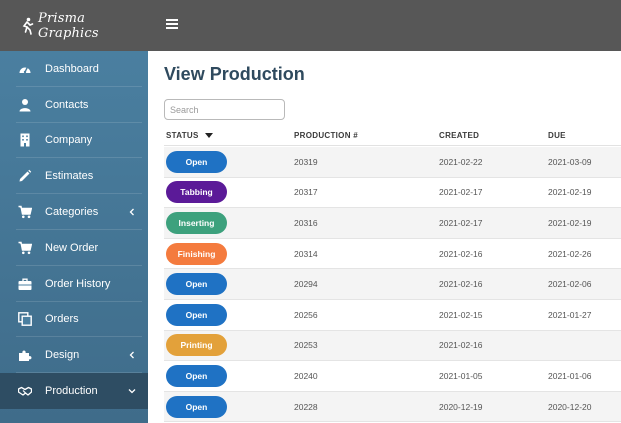 Image resolution: width=621 pixels, height=423 pixels. I want to click on table-row: Inserting 20316 2021-02-17 2021-02-19, so click(392, 223).